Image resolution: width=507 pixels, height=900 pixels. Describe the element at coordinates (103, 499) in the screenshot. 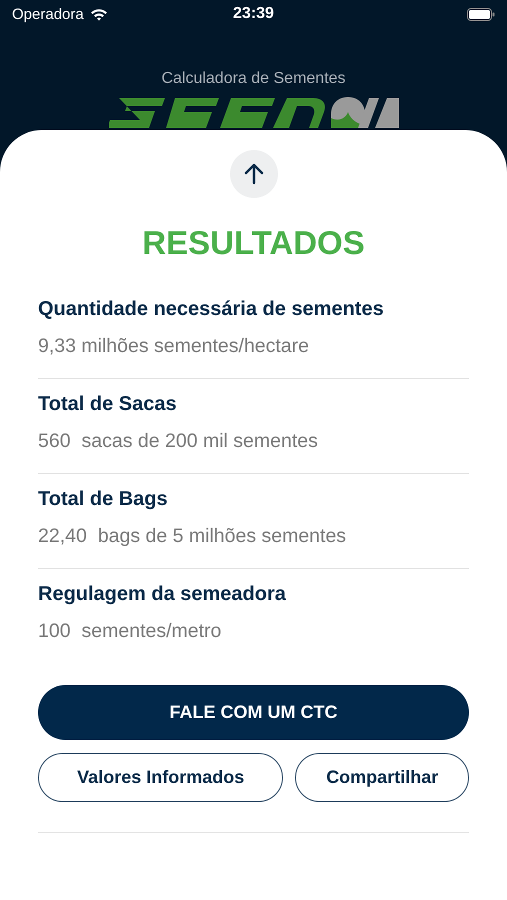

I see `result-label: Total de Bags` at that location.